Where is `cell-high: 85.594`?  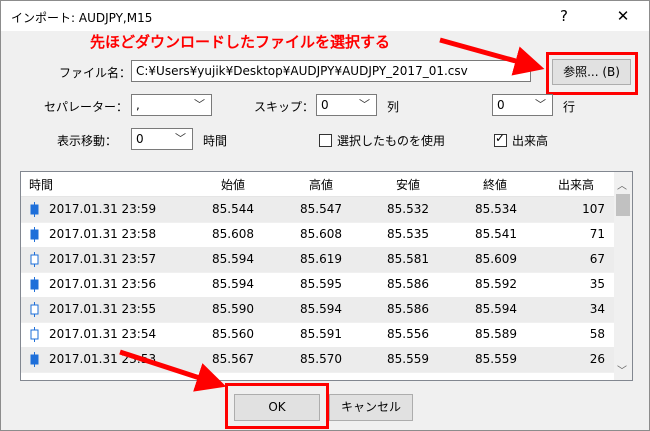
cell-high: 85.594 is located at coordinates (321, 309).